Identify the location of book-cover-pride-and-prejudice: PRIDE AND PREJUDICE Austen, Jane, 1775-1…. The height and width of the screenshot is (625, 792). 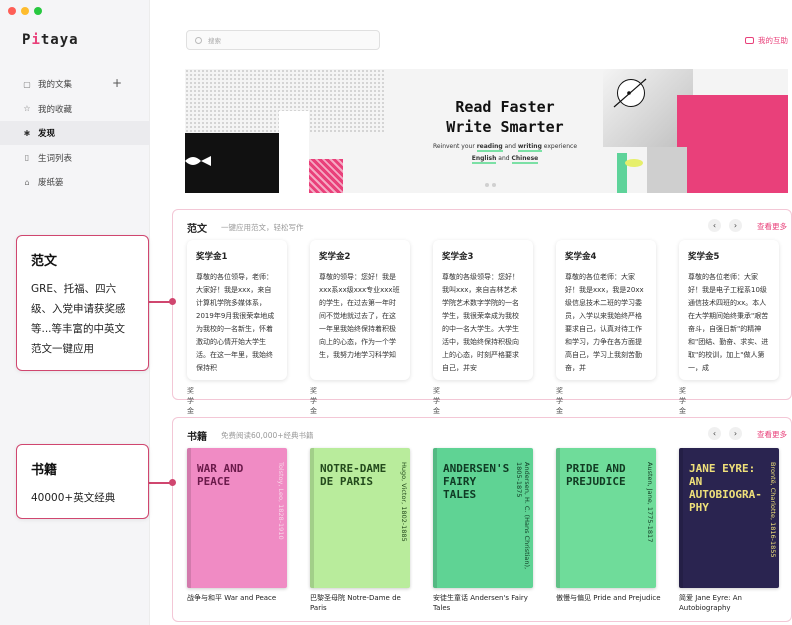
(606, 518).